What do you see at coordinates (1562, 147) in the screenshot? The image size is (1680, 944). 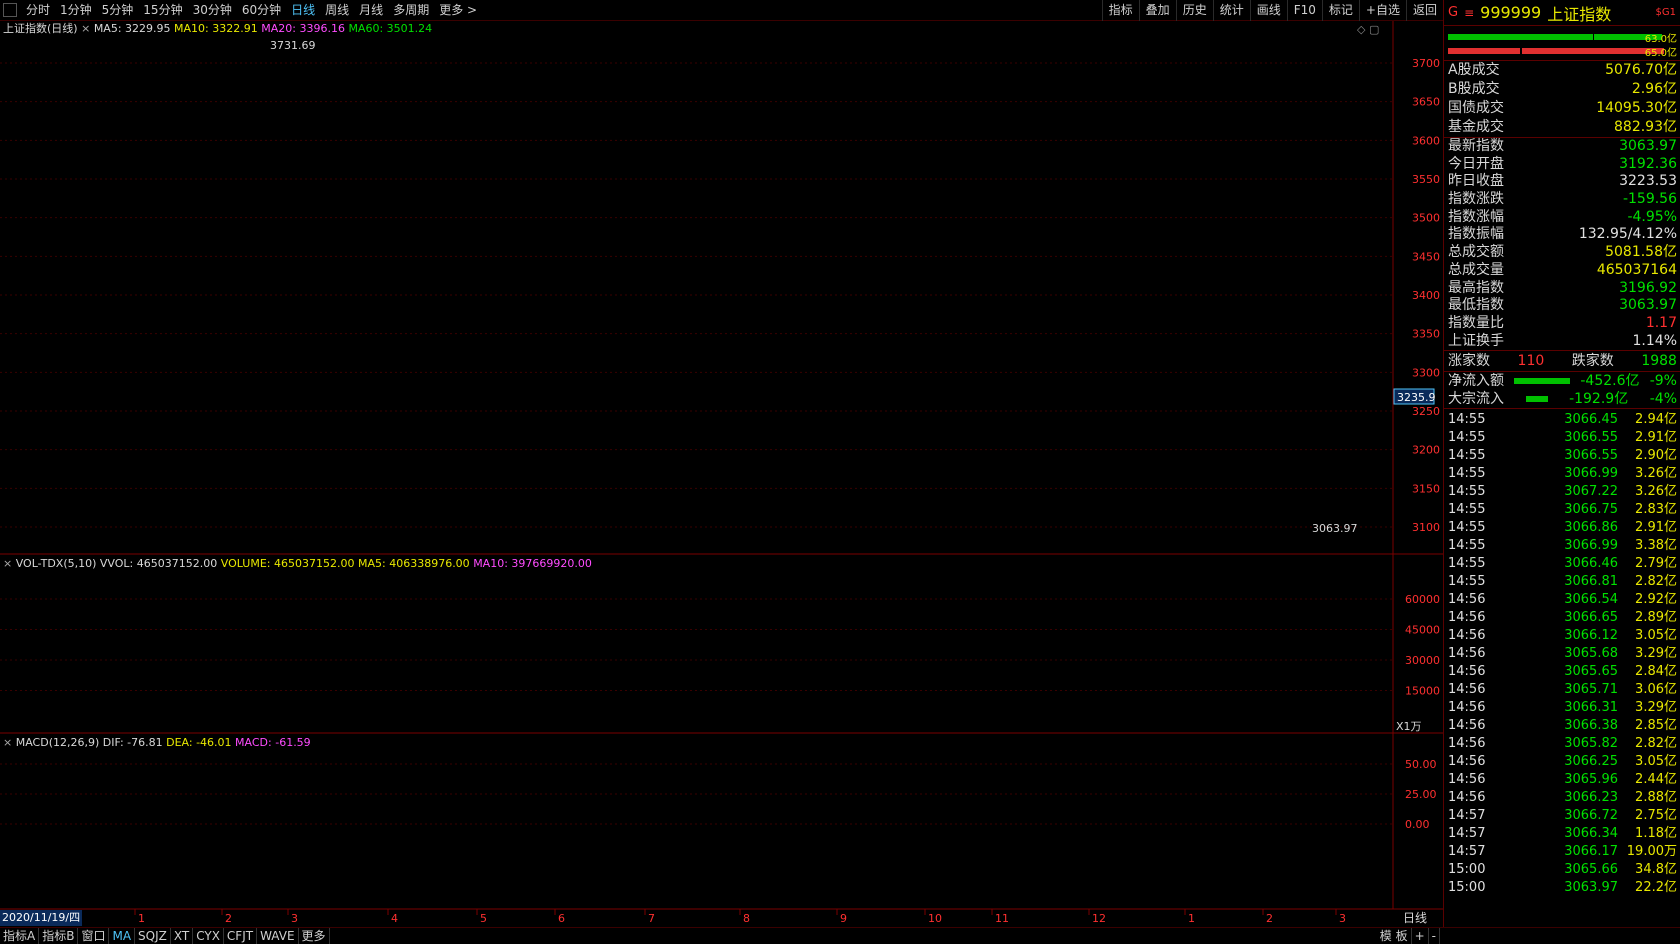 I see `index-stat-row: 最新指数 3063.97` at bounding box center [1562, 147].